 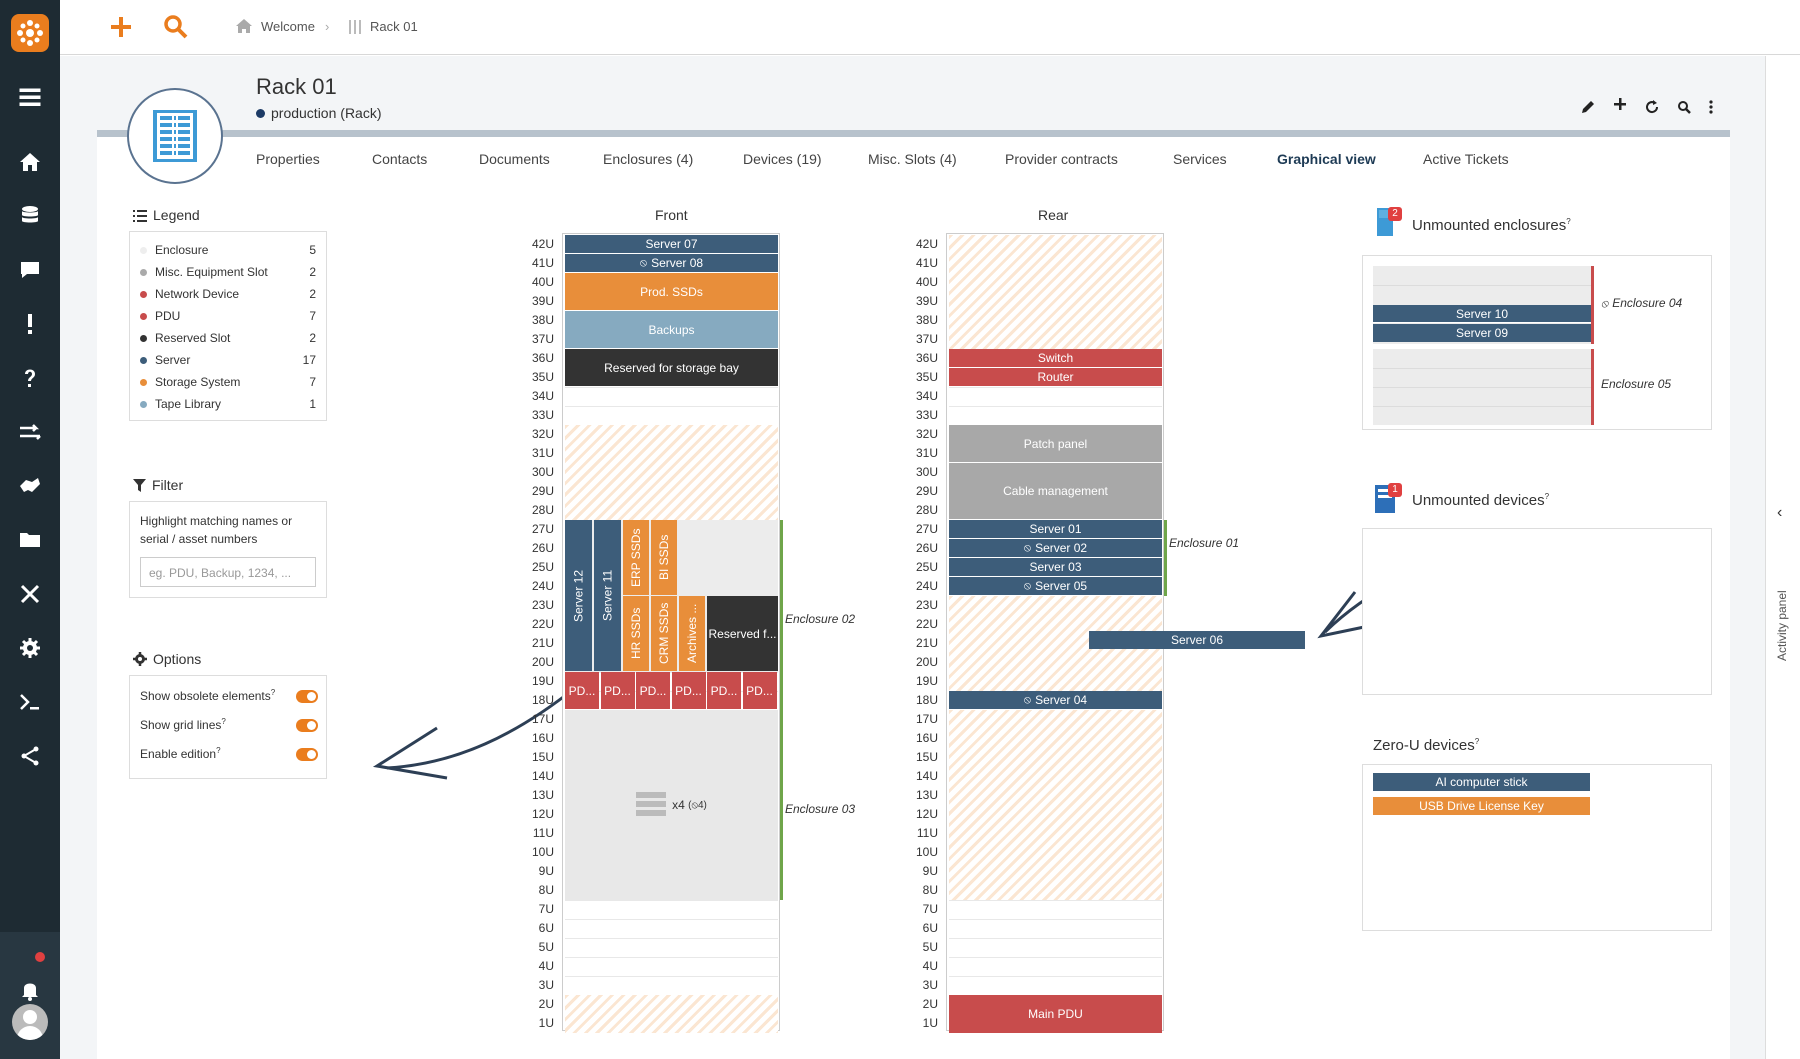 What do you see at coordinates (912, 159) in the screenshot?
I see `tab-misc-slots: Misc. Slots (4)` at bounding box center [912, 159].